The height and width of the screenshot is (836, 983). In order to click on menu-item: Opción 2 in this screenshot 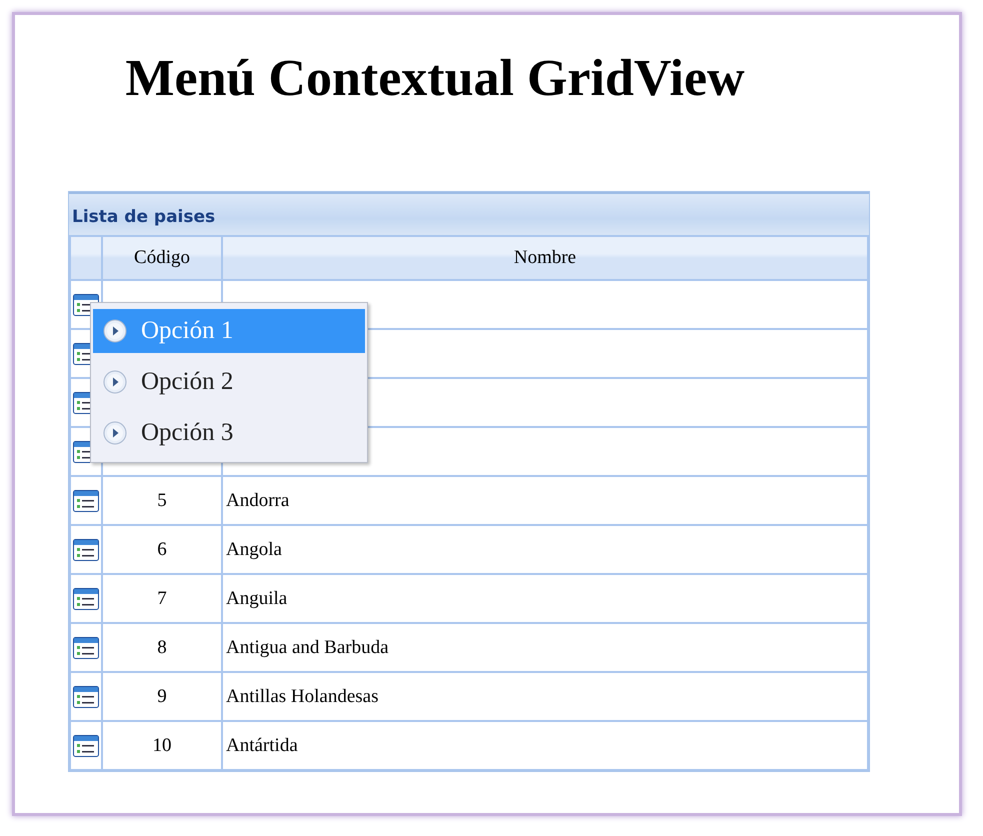, I will do `click(229, 382)`.